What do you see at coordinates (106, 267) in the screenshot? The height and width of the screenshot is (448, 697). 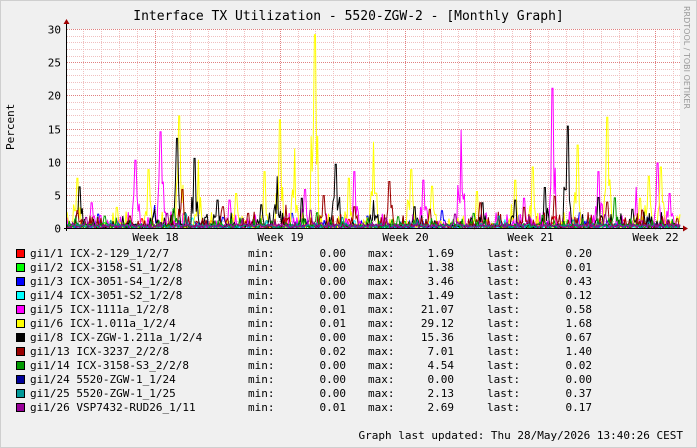 I see `legend-series-name: gi1/2 ICX-3158-S1_1/2/8` at bounding box center [106, 267].